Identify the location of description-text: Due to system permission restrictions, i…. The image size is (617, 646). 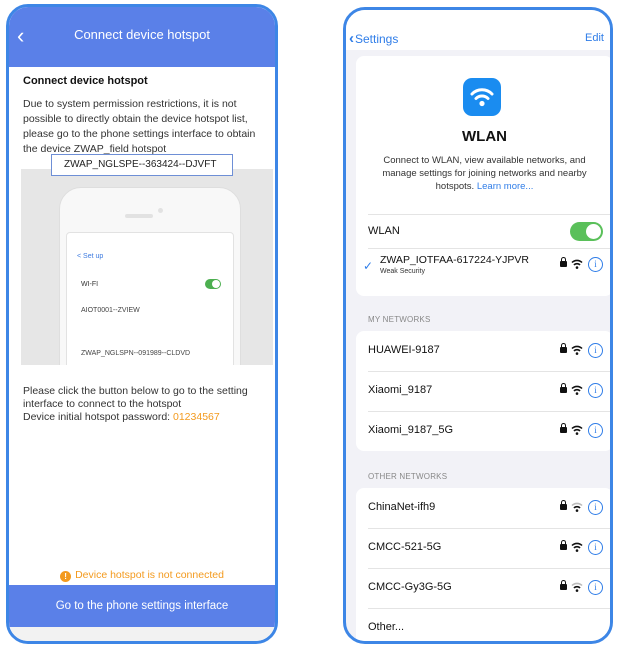
(139, 126).